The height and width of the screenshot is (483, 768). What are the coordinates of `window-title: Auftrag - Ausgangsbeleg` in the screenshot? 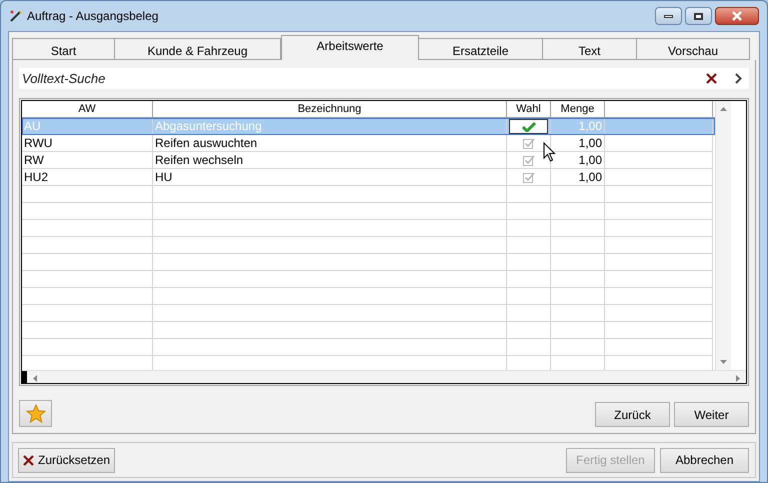 It's located at (92, 16).